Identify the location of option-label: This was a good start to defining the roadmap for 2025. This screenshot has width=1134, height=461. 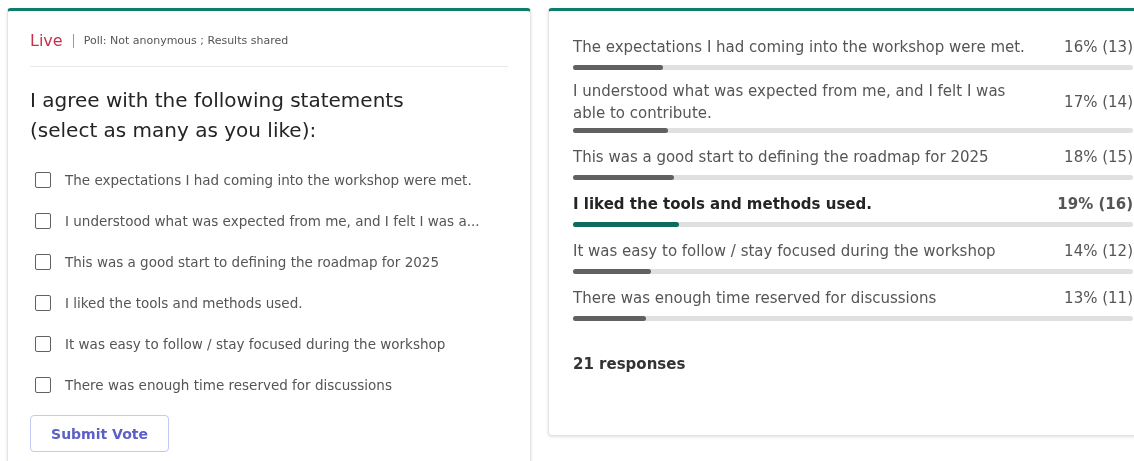
(252, 261).